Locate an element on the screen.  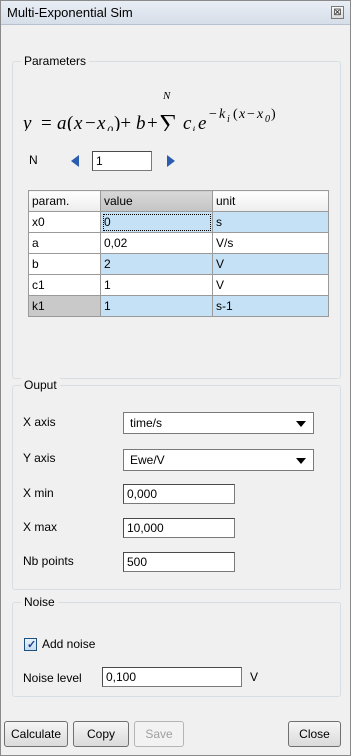
table-header-row: param. value unit is located at coordinates (178, 201).